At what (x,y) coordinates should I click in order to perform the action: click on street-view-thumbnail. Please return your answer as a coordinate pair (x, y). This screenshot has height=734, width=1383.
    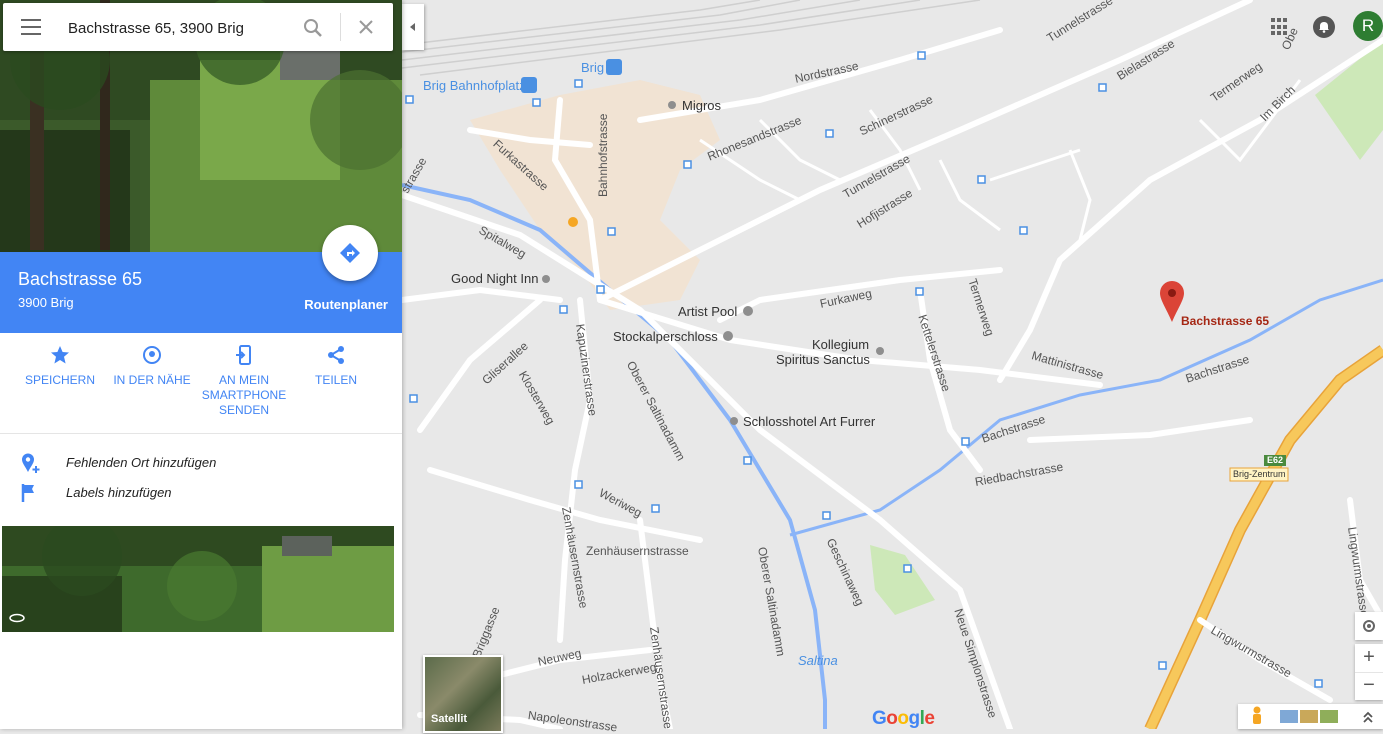
    Looking at the image, I should click on (198, 579).